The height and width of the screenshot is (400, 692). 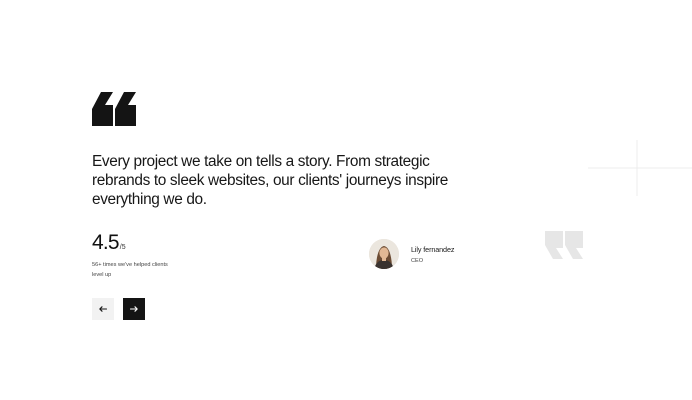 I want to click on previous-button, so click(x=103, y=309).